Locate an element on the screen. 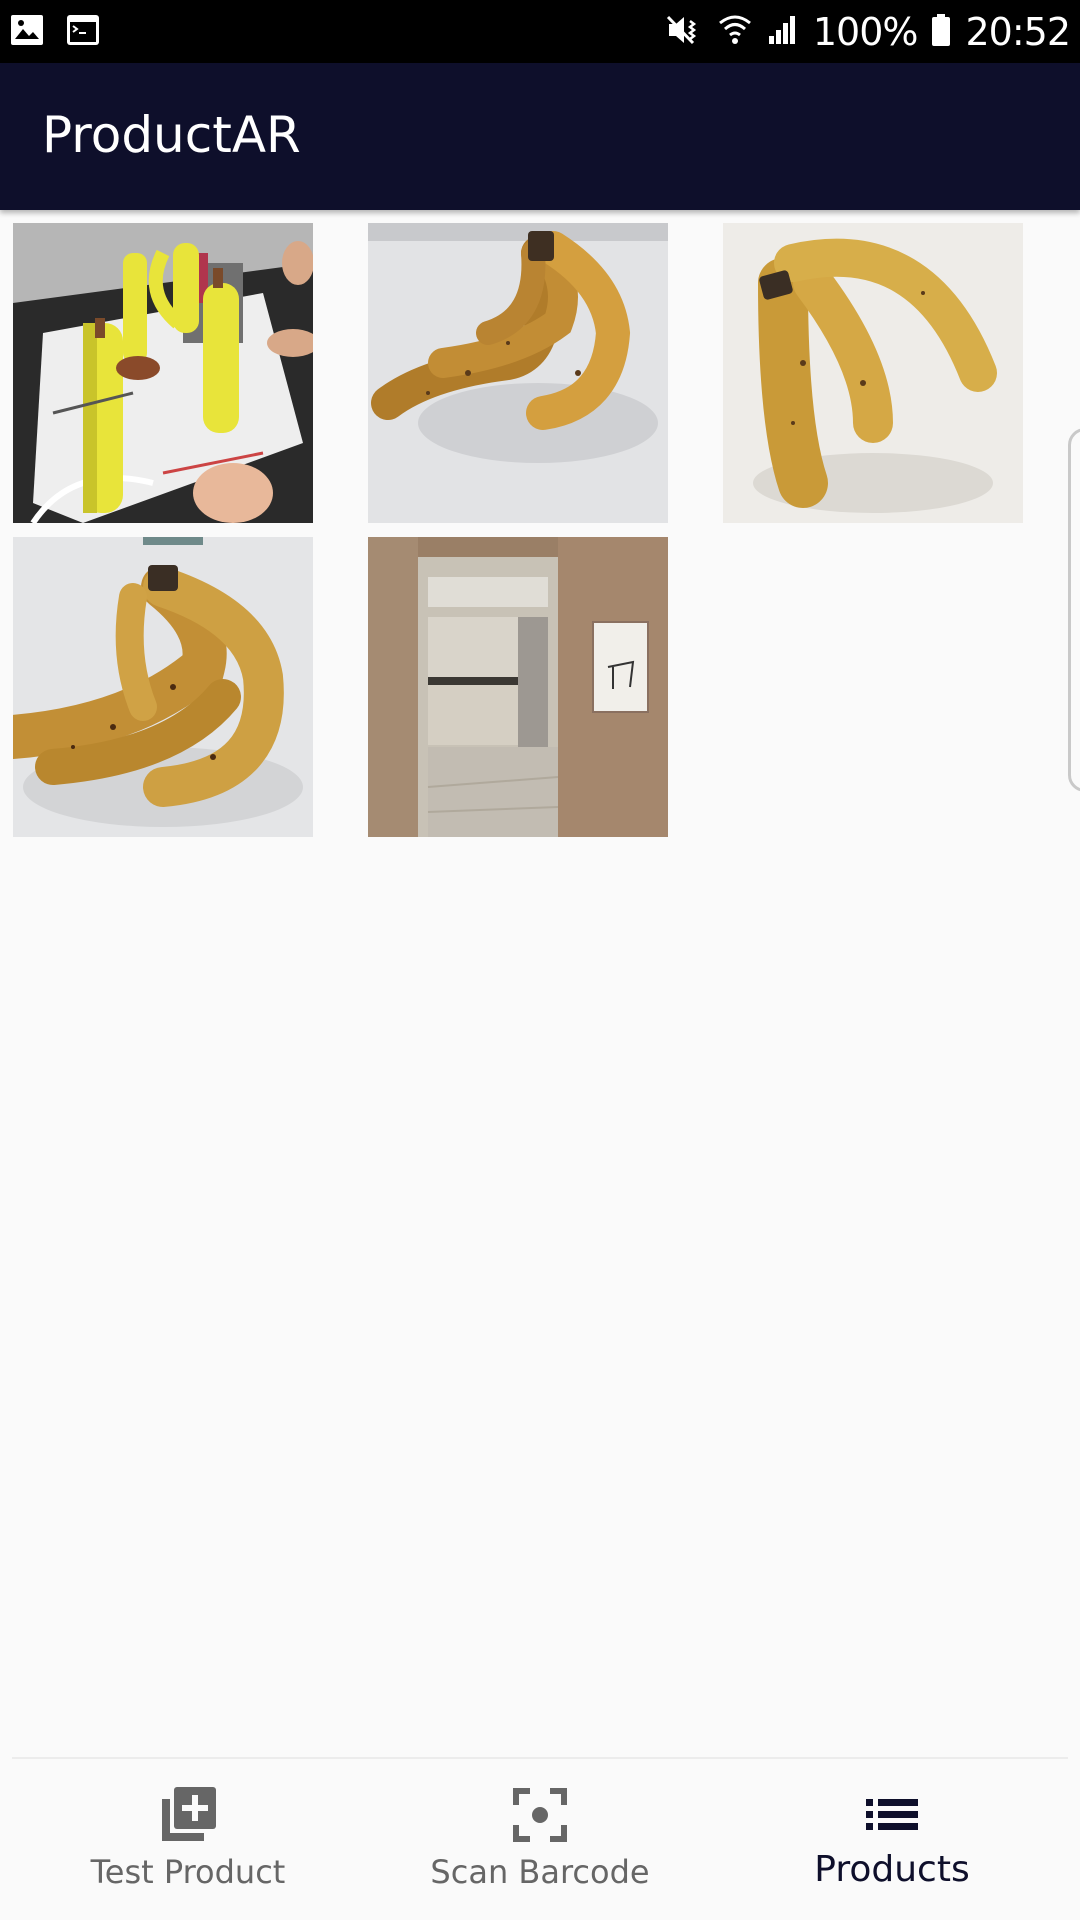  nav-label-test-product: Test Product is located at coordinates (188, 1872).